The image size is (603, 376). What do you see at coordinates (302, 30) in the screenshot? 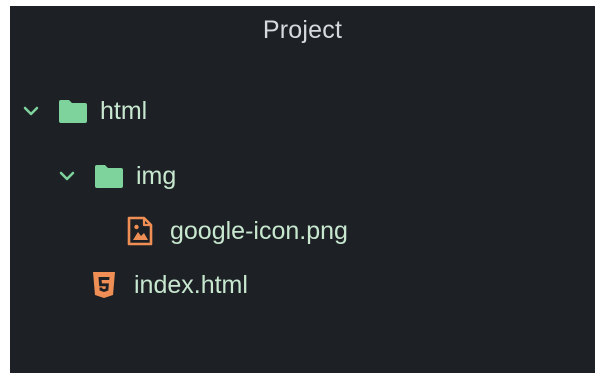
I see `panel-title: Project` at bounding box center [302, 30].